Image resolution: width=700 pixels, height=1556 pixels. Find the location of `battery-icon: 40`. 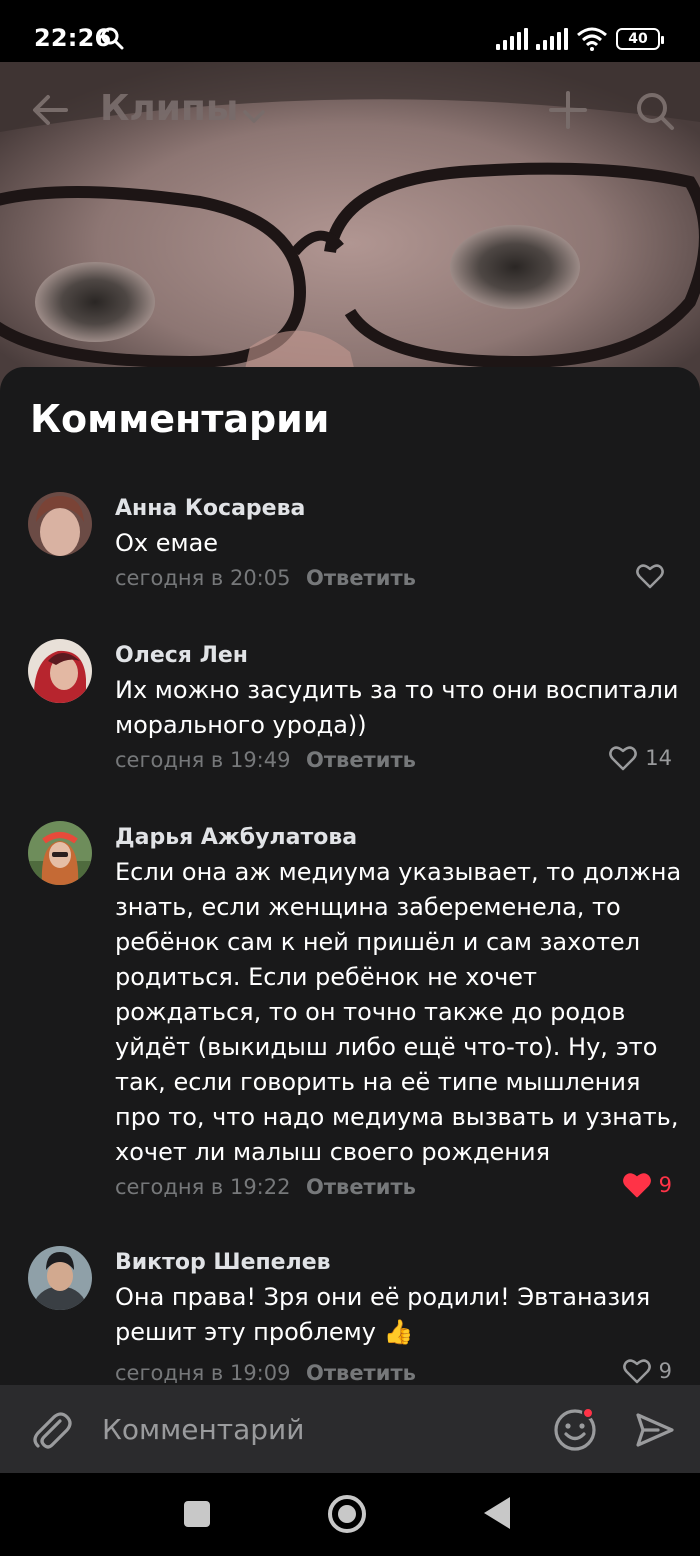

battery-icon: 40 is located at coordinates (640, 39).